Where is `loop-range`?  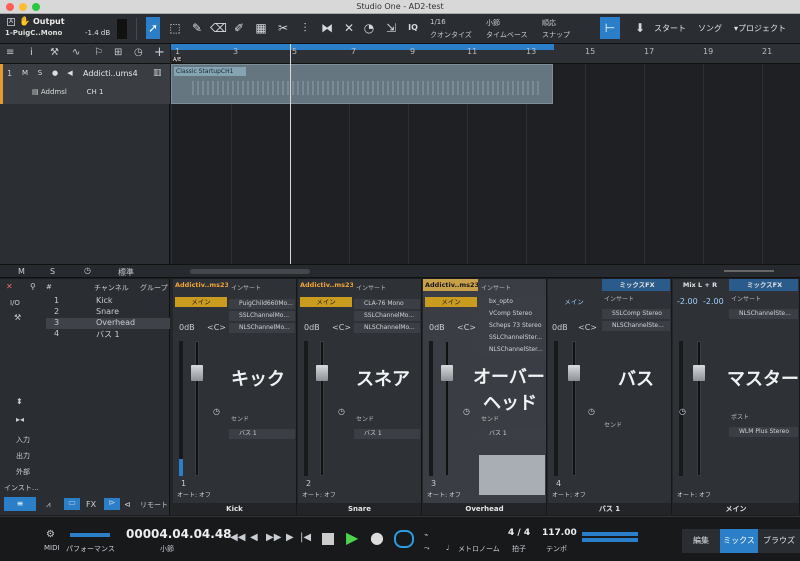 loop-range is located at coordinates (362, 47).